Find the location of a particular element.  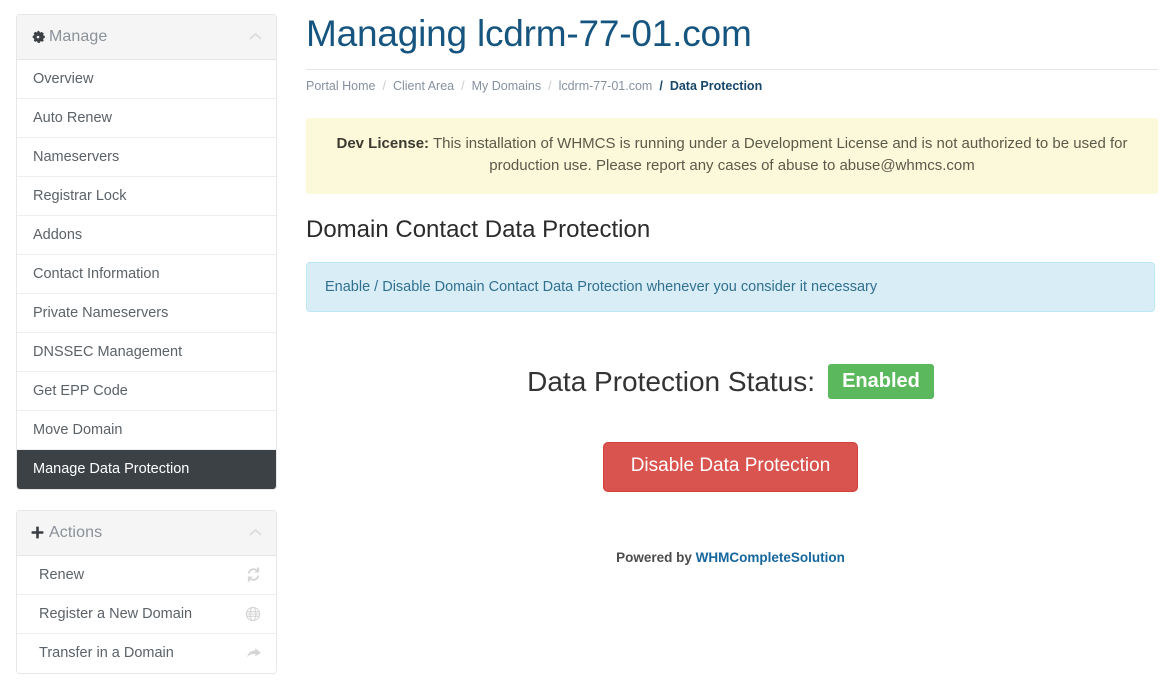

action-item-renew: Renew is located at coordinates (146, 575).